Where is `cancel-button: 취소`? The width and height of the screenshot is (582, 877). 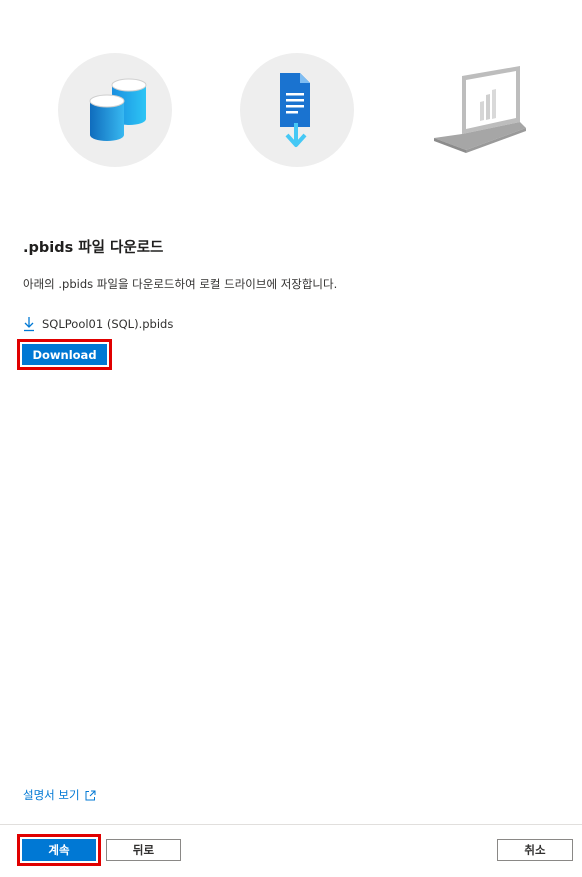 cancel-button: 취소 is located at coordinates (535, 850).